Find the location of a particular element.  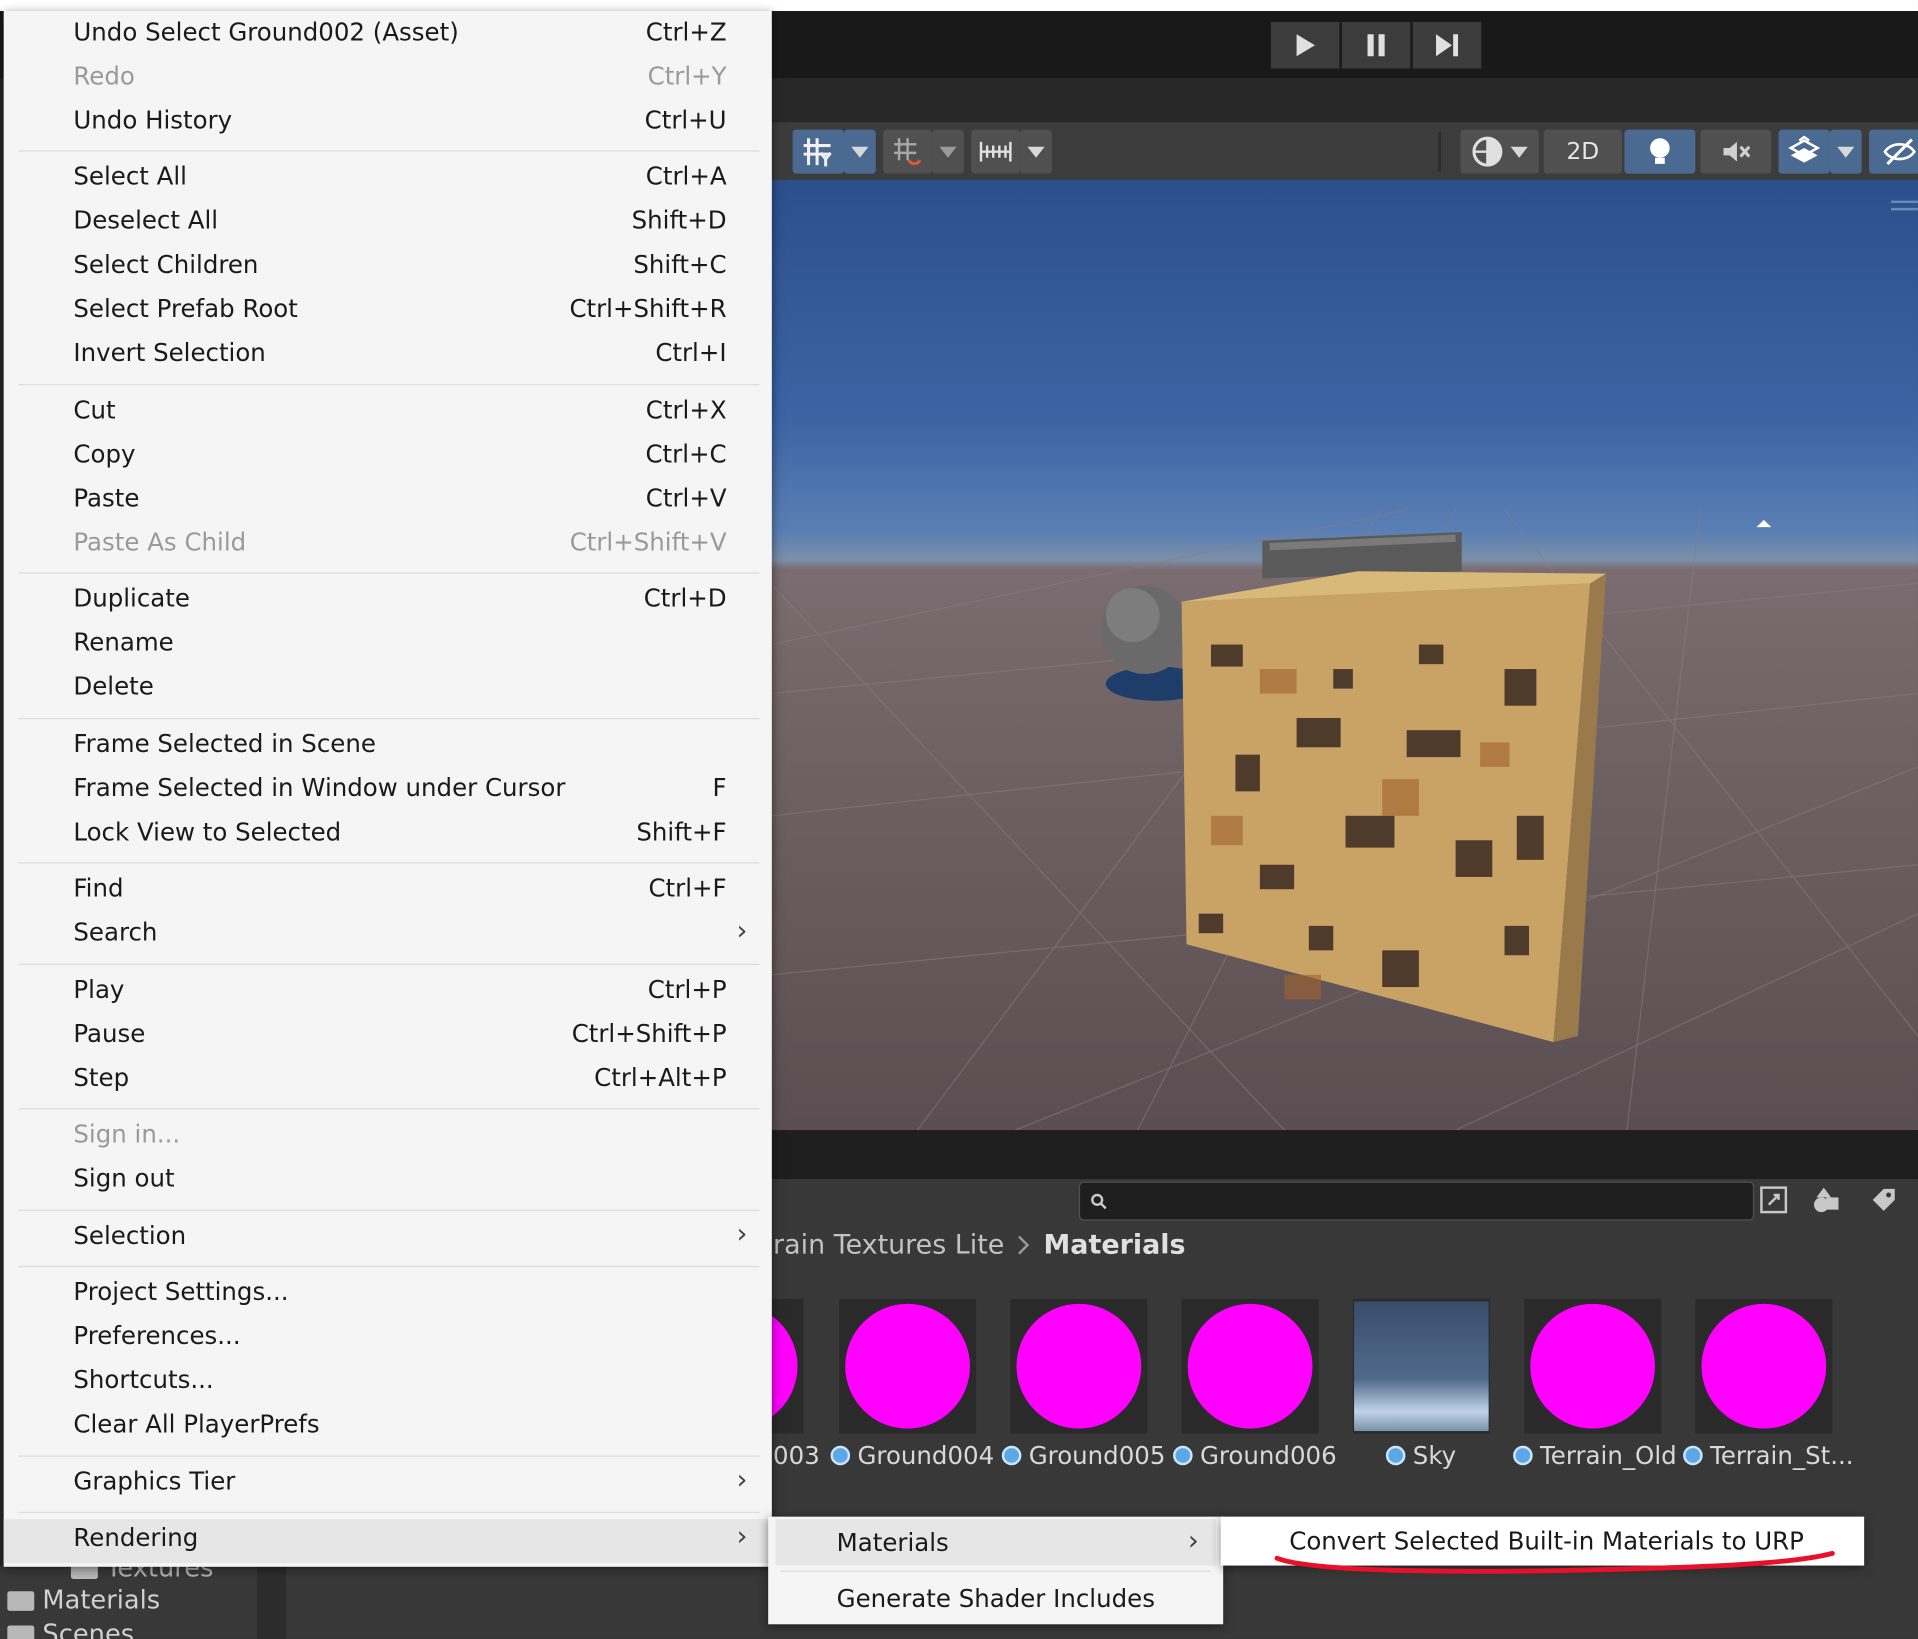

step-button is located at coordinates (1447, 45).